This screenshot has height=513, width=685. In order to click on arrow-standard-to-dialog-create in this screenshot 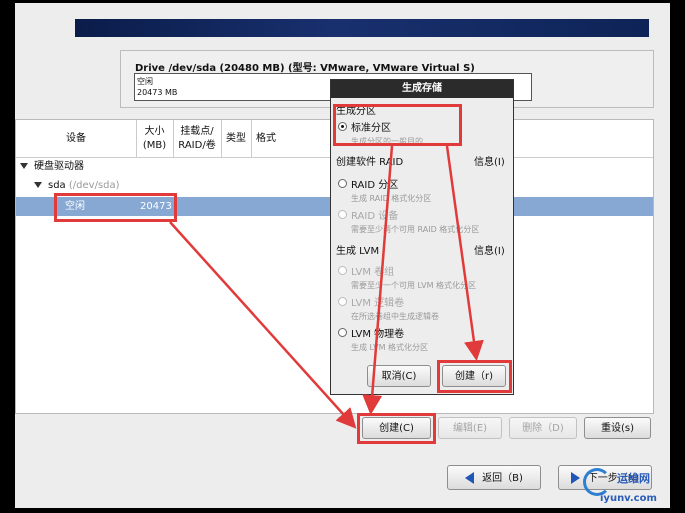, I will do `click(464, 253)`.